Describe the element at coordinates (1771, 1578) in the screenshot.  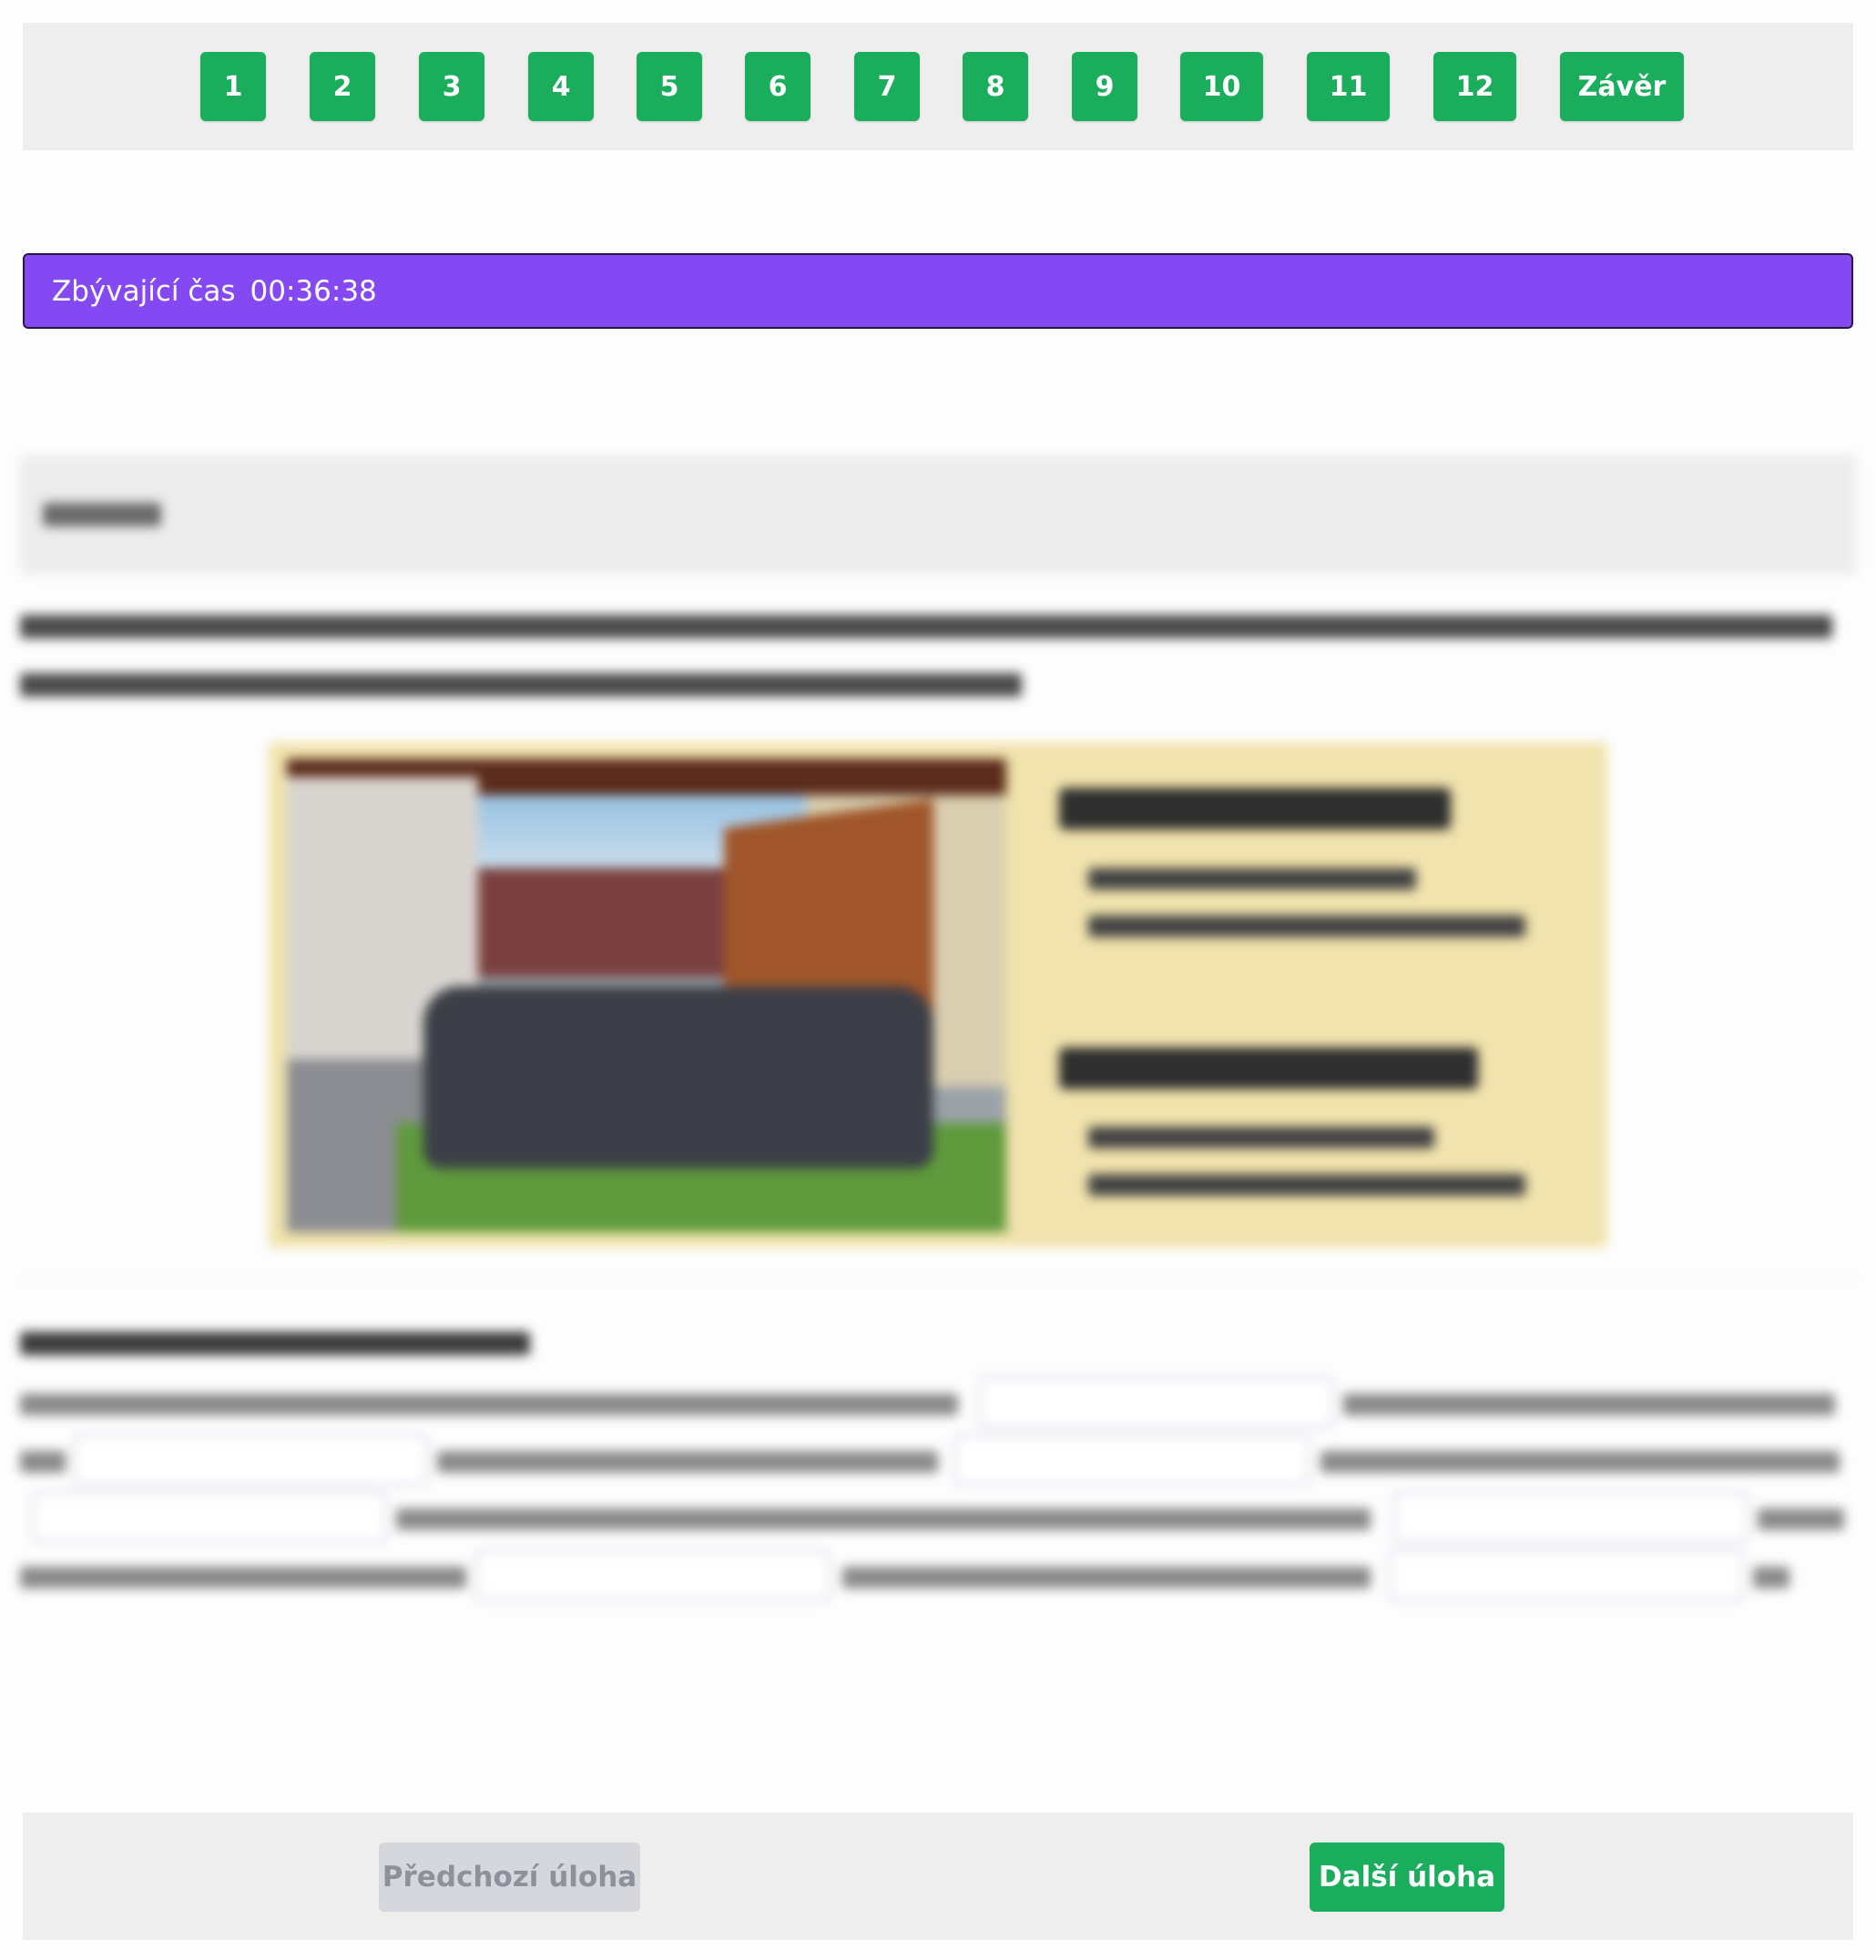
I see `fill-text-line-4c` at that location.